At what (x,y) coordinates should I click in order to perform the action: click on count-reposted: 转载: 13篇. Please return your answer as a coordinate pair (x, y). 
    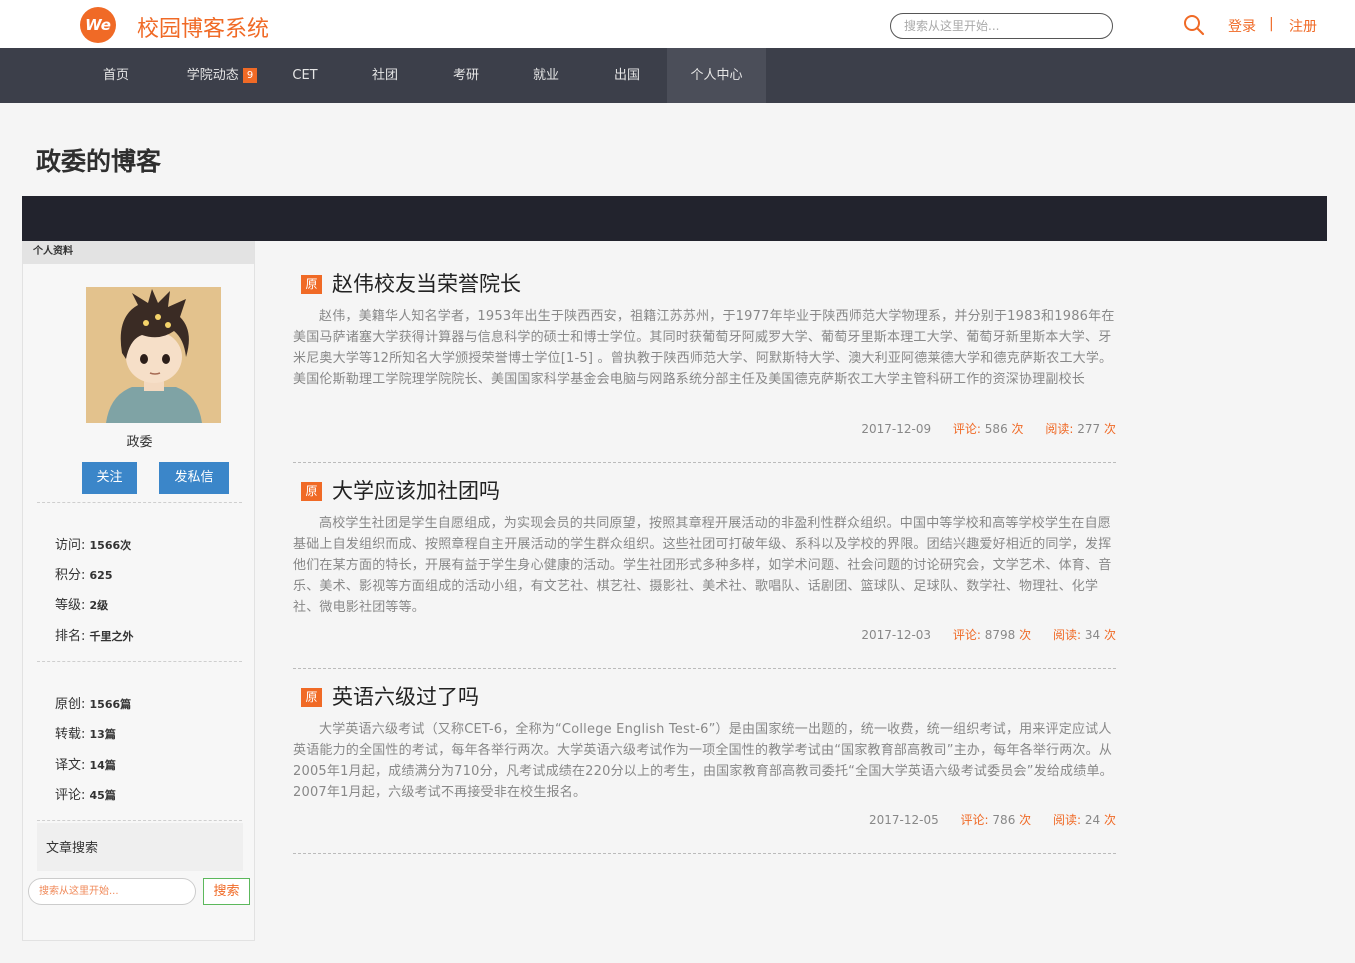
    Looking at the image, I should click on (85, 732).